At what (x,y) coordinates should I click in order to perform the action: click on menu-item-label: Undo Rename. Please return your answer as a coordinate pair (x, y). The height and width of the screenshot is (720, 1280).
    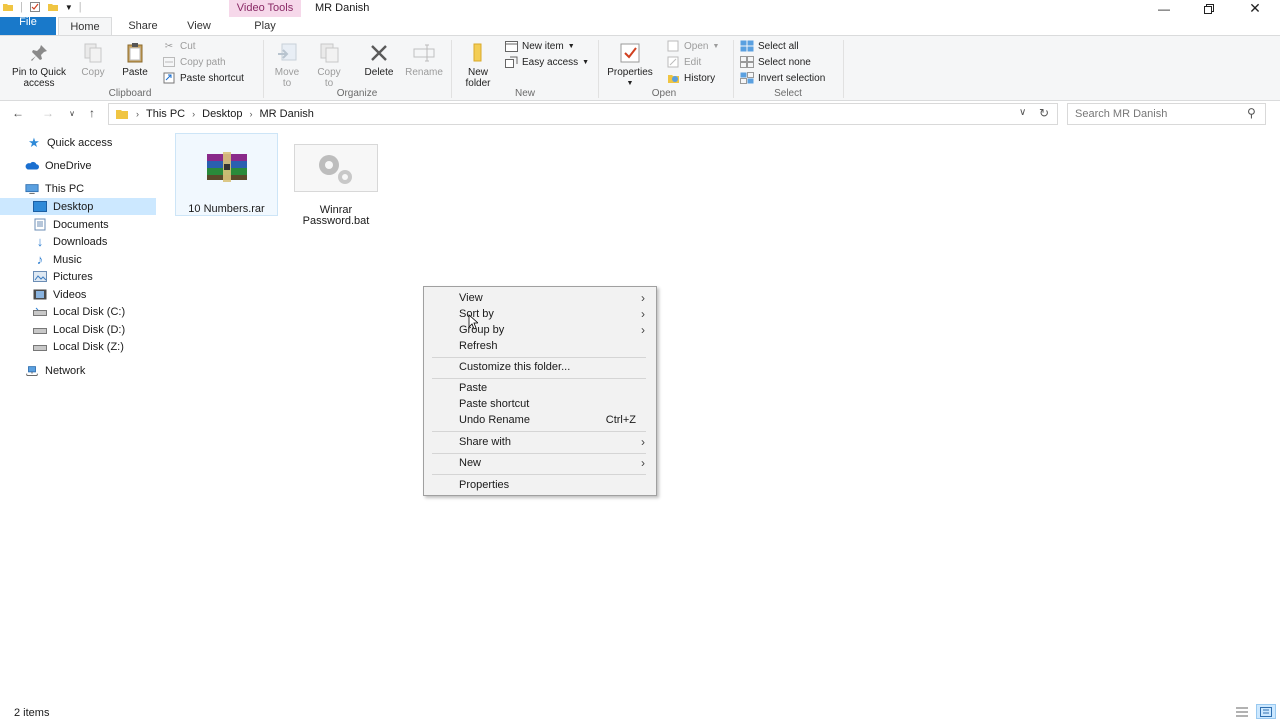
    Looking at the image, I should click on (494, 420).